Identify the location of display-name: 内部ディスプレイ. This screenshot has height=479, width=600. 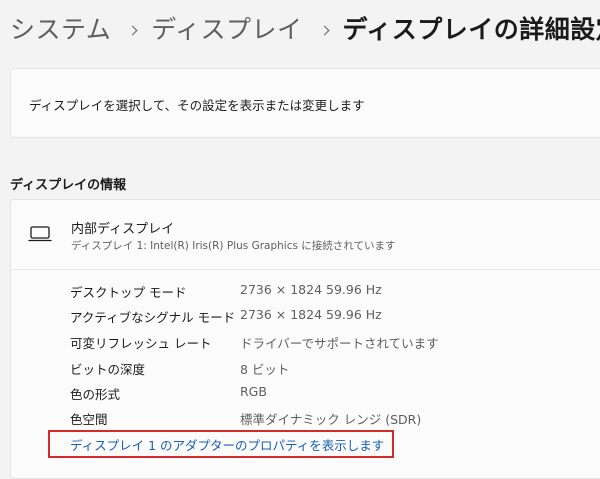
(123, 229).